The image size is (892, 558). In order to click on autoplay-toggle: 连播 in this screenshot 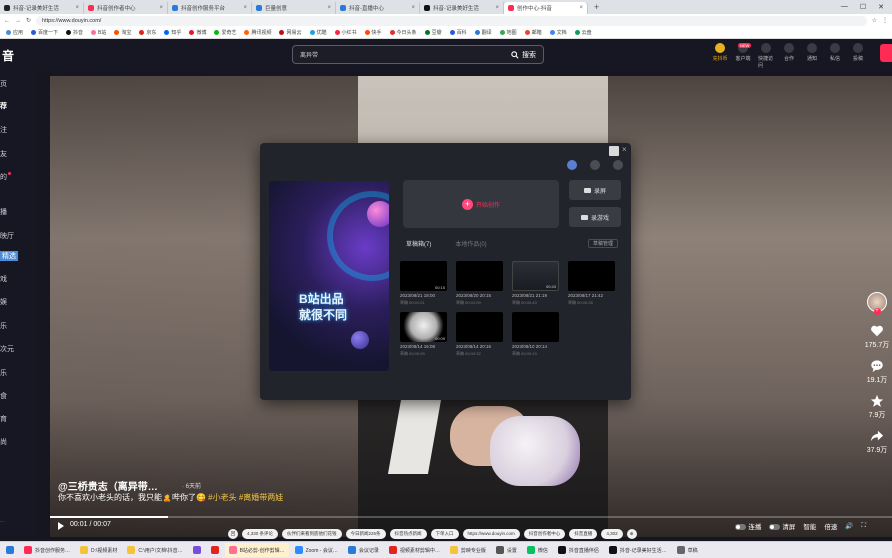, I will do `click(748, 526)`.